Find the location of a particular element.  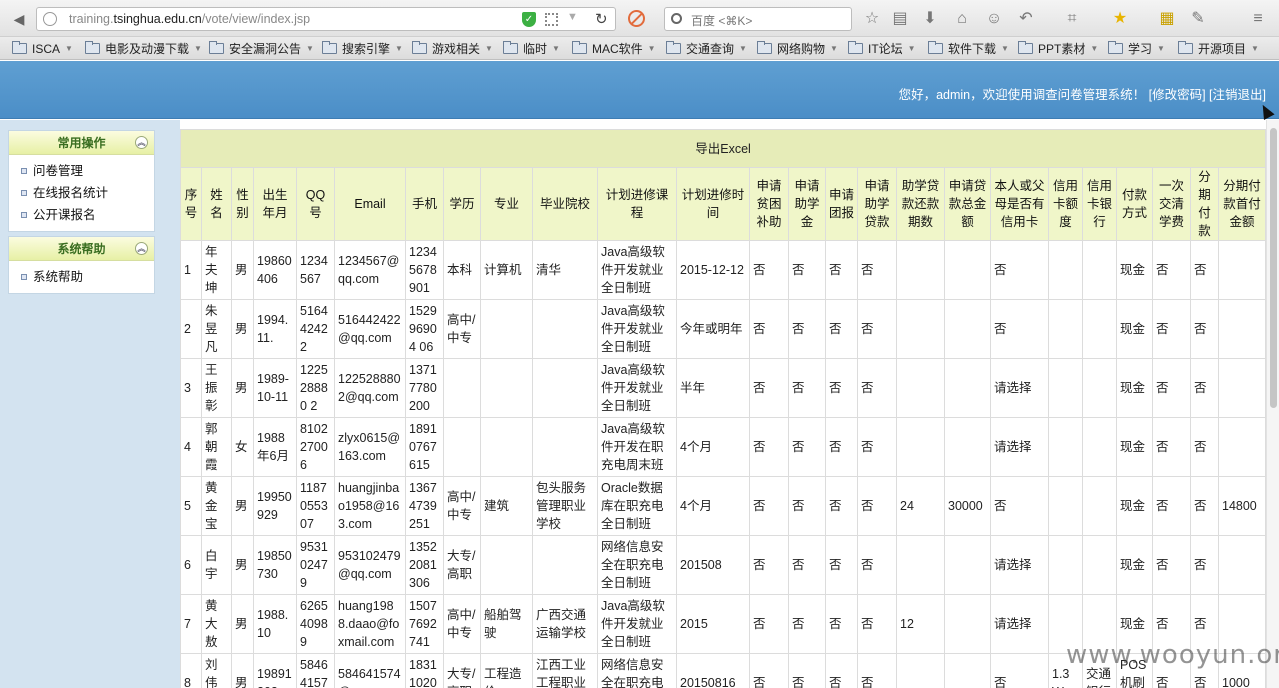

bookmark-folder: PPT素材 ▼ is located at coordinates (1058, 48).